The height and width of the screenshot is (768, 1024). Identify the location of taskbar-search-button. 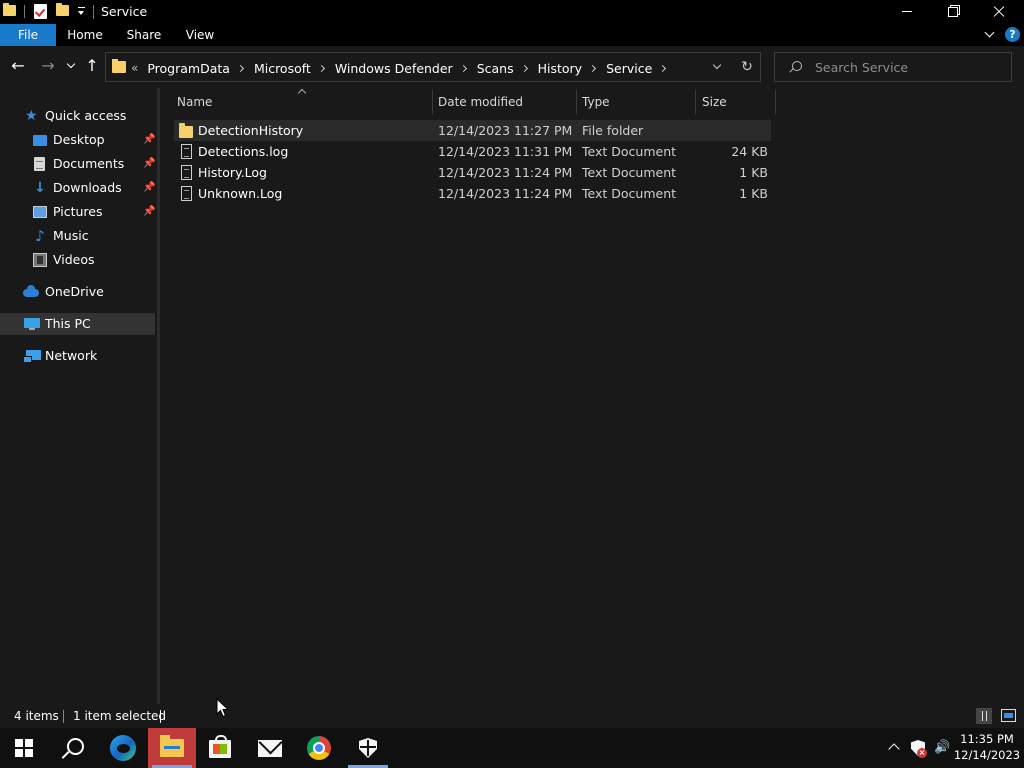
(72, 748).